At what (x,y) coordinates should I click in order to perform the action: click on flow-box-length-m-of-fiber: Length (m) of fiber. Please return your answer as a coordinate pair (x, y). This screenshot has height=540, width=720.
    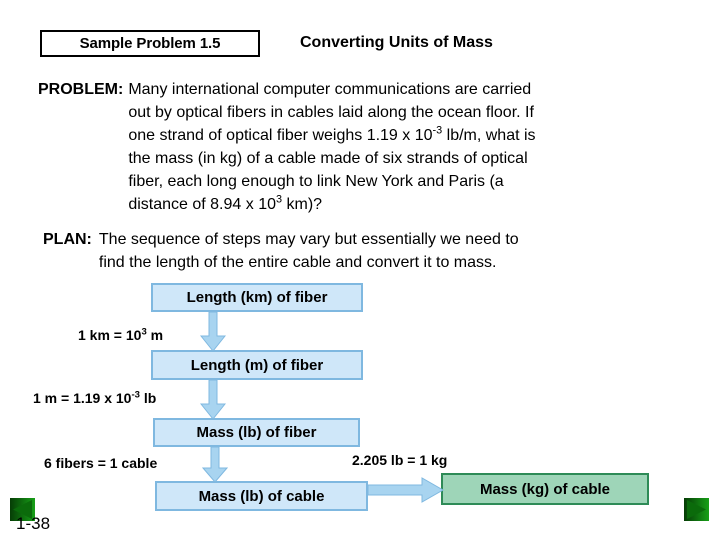
    Looking at the image, I should click on (257, 365).